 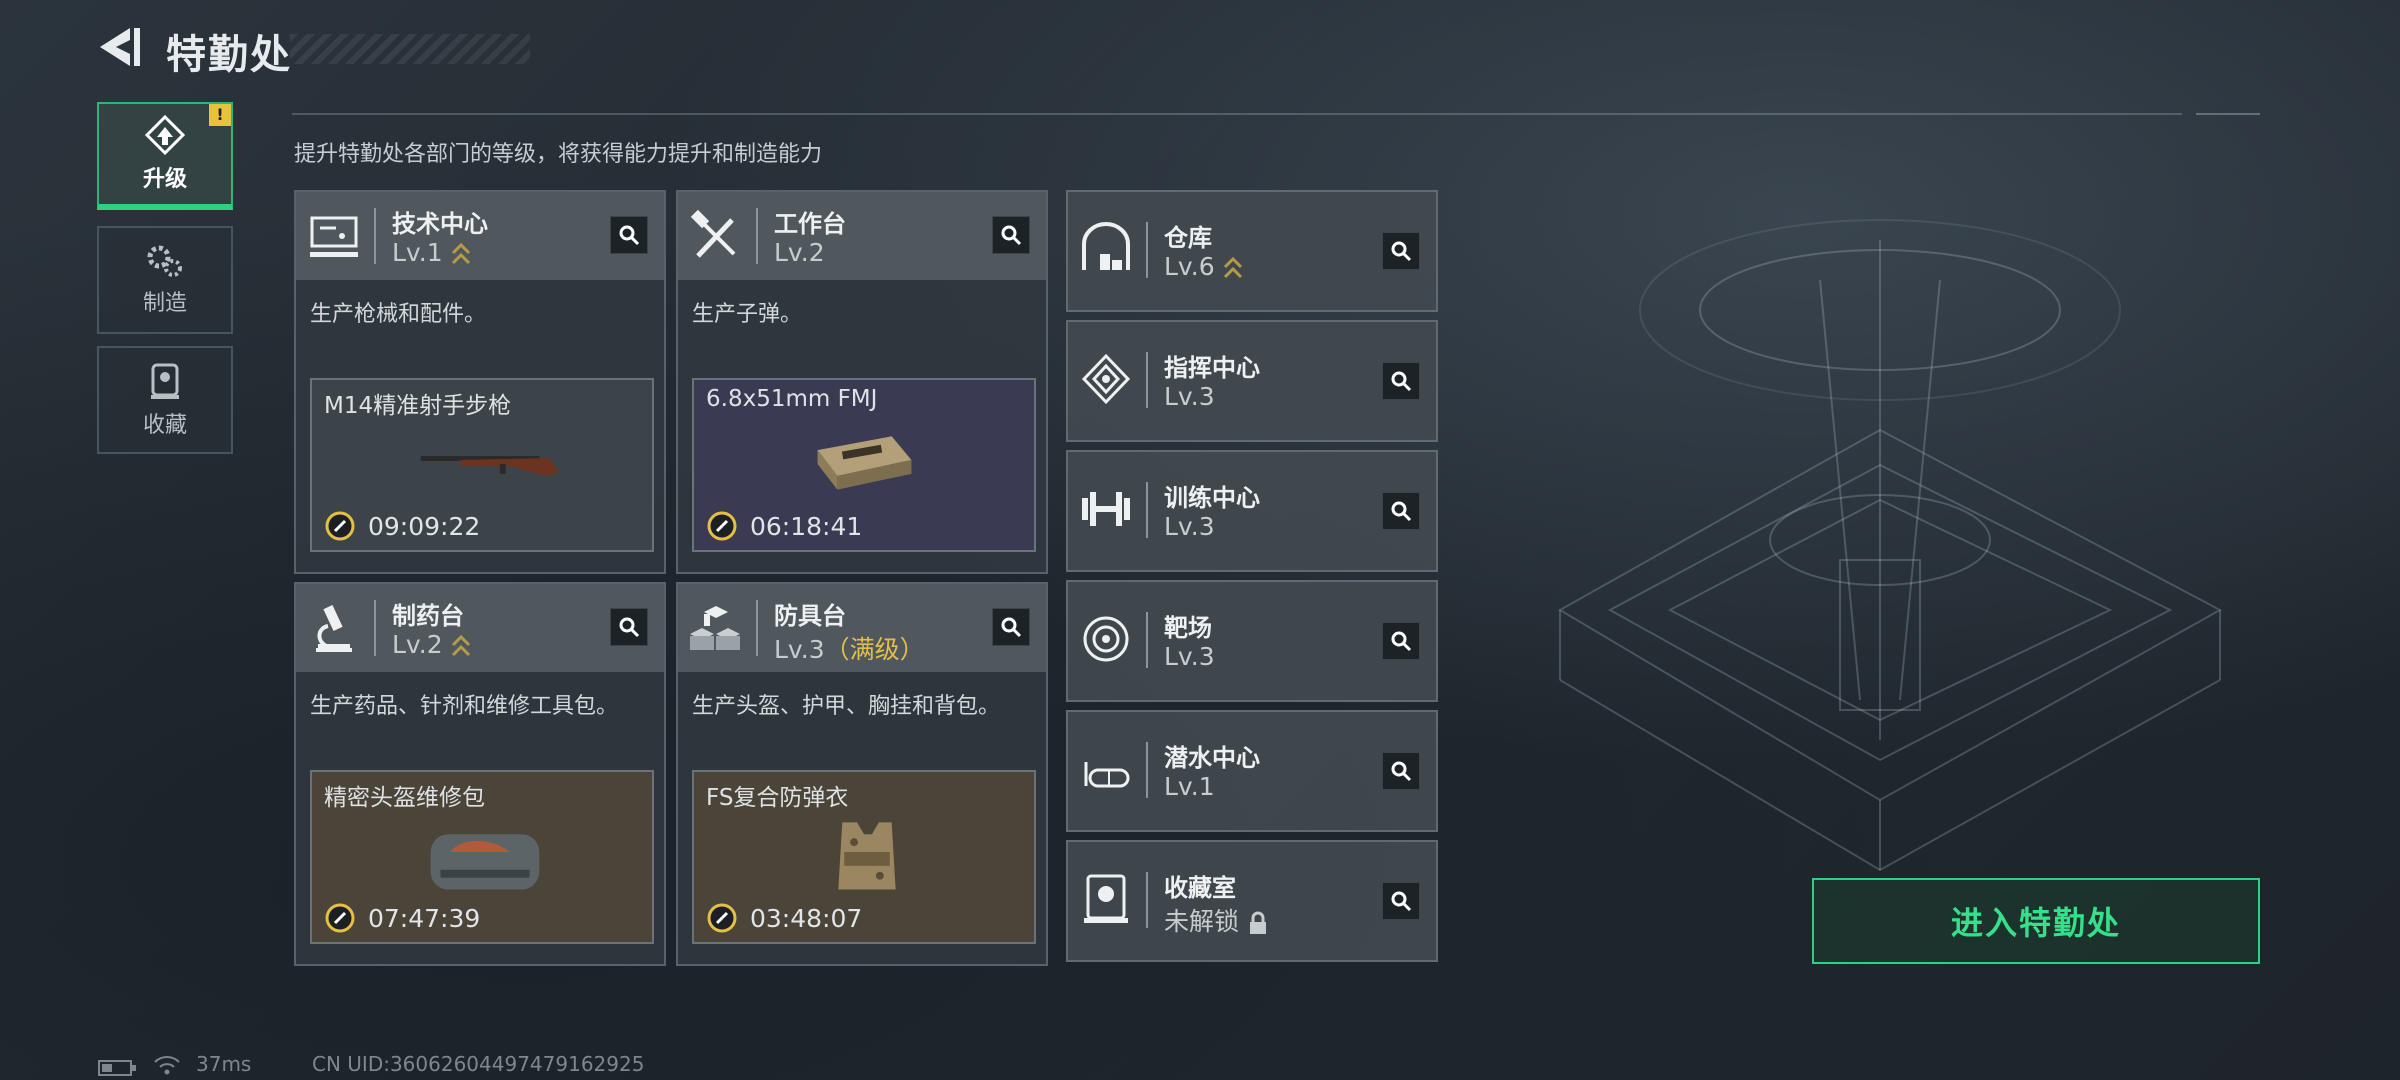 I want to click on ping-readout: 37ms, so click(x=224, y=1064).